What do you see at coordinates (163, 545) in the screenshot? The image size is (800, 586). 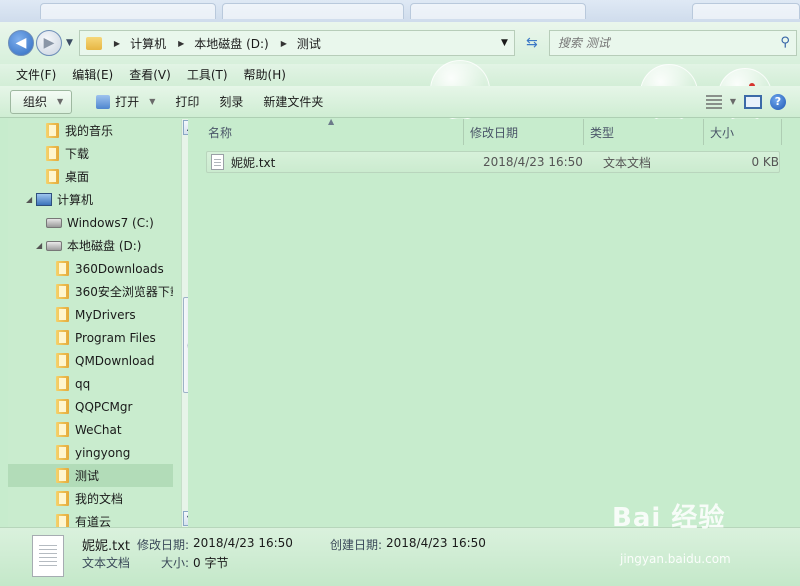 I see `details-modified-label: 修改日期:` at bounding box center [163, 545].